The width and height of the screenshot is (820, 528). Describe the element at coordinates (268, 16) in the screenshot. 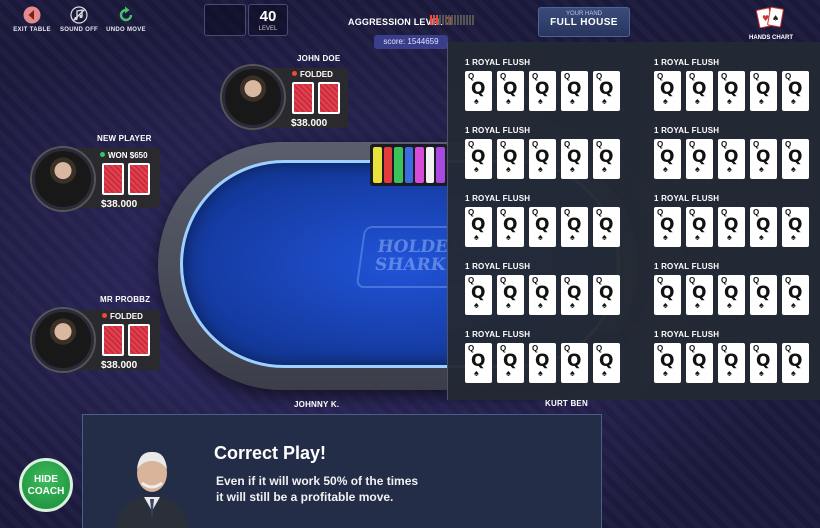

I see `level-value: 40` at that location.